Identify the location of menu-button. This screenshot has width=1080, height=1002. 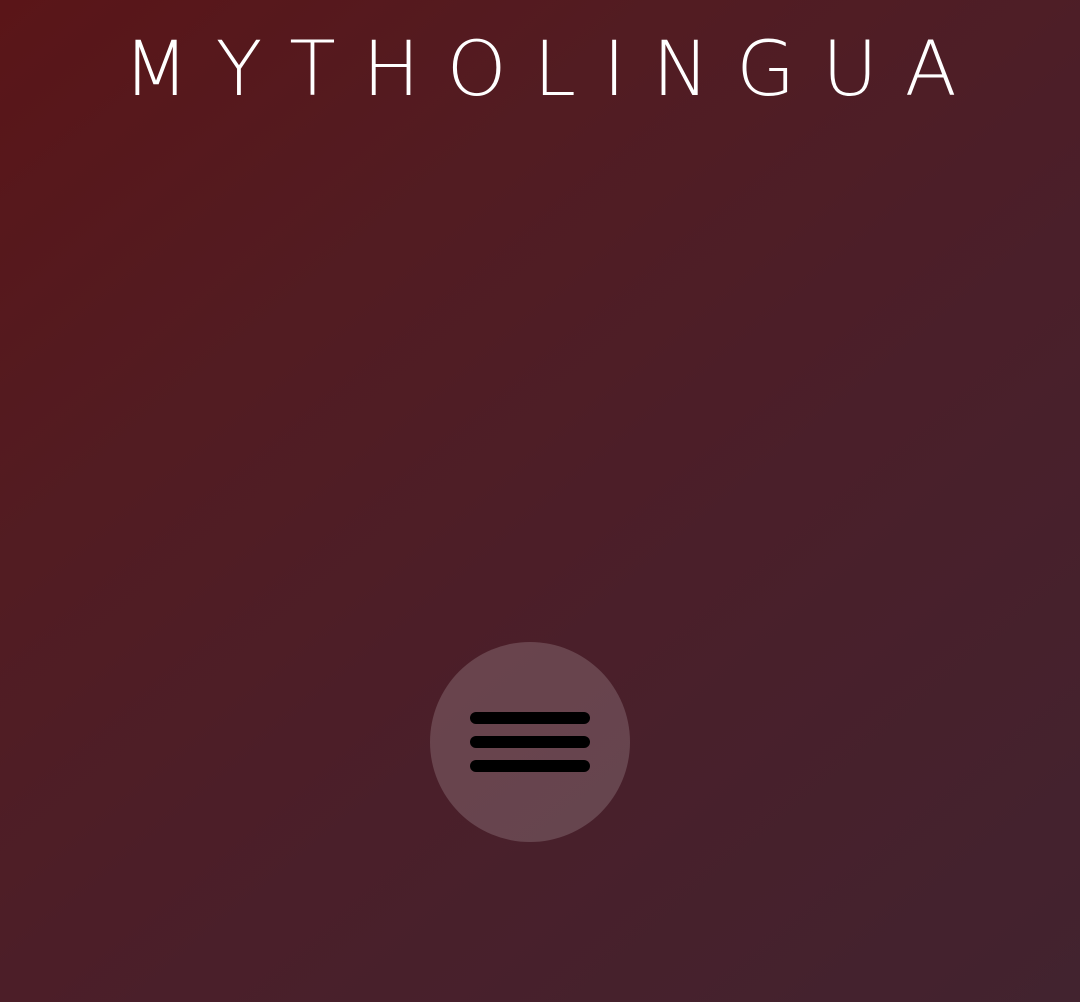
(530, 742).